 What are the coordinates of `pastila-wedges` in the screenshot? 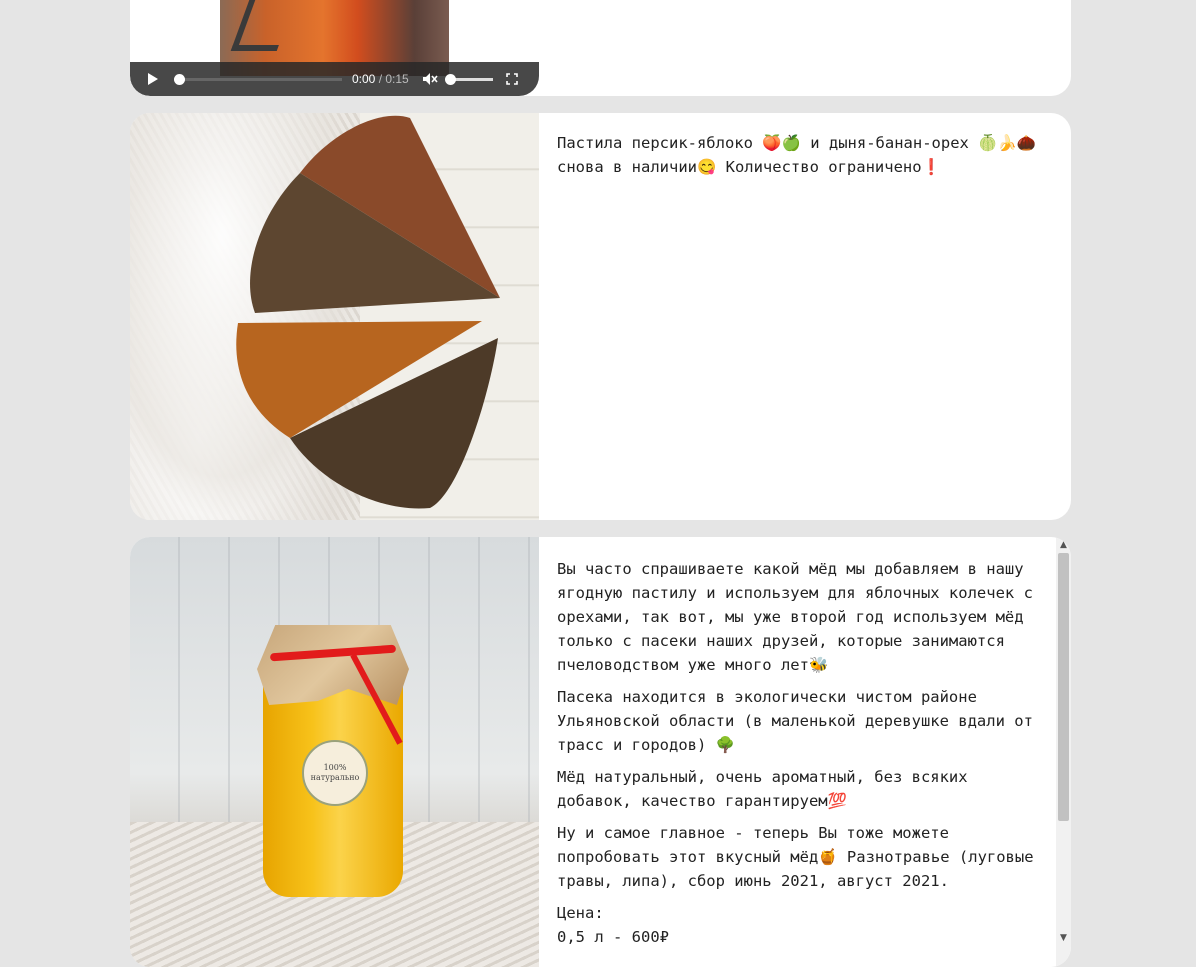 It's located at (368, 312).